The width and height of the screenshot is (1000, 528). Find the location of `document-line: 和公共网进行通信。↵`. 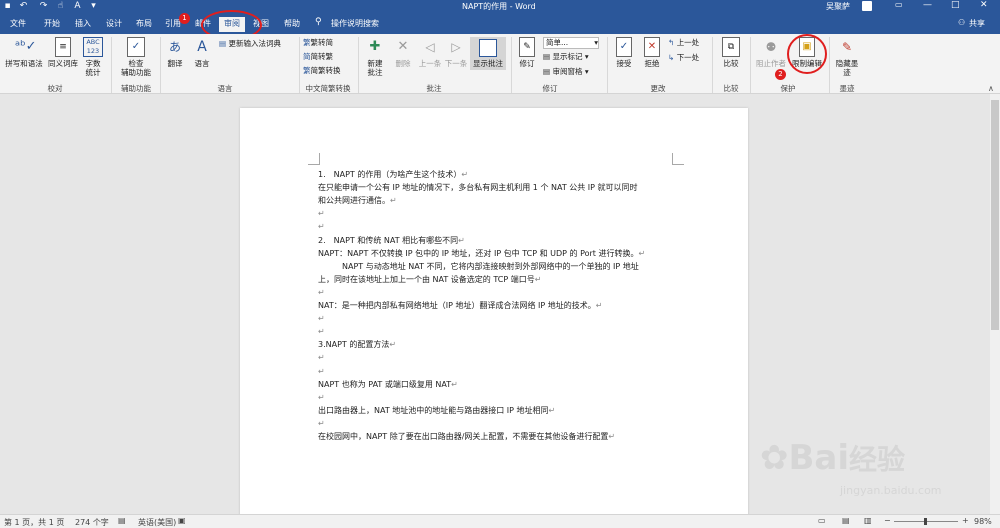

document-line: 和公共网进行通信。↵ is located at coordinates (357, 201).